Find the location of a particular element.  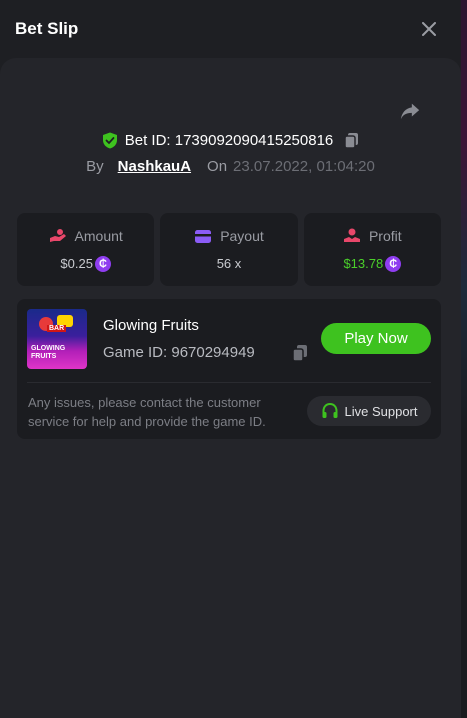

payout-value: 56 x is located at coordinates (229, 263).